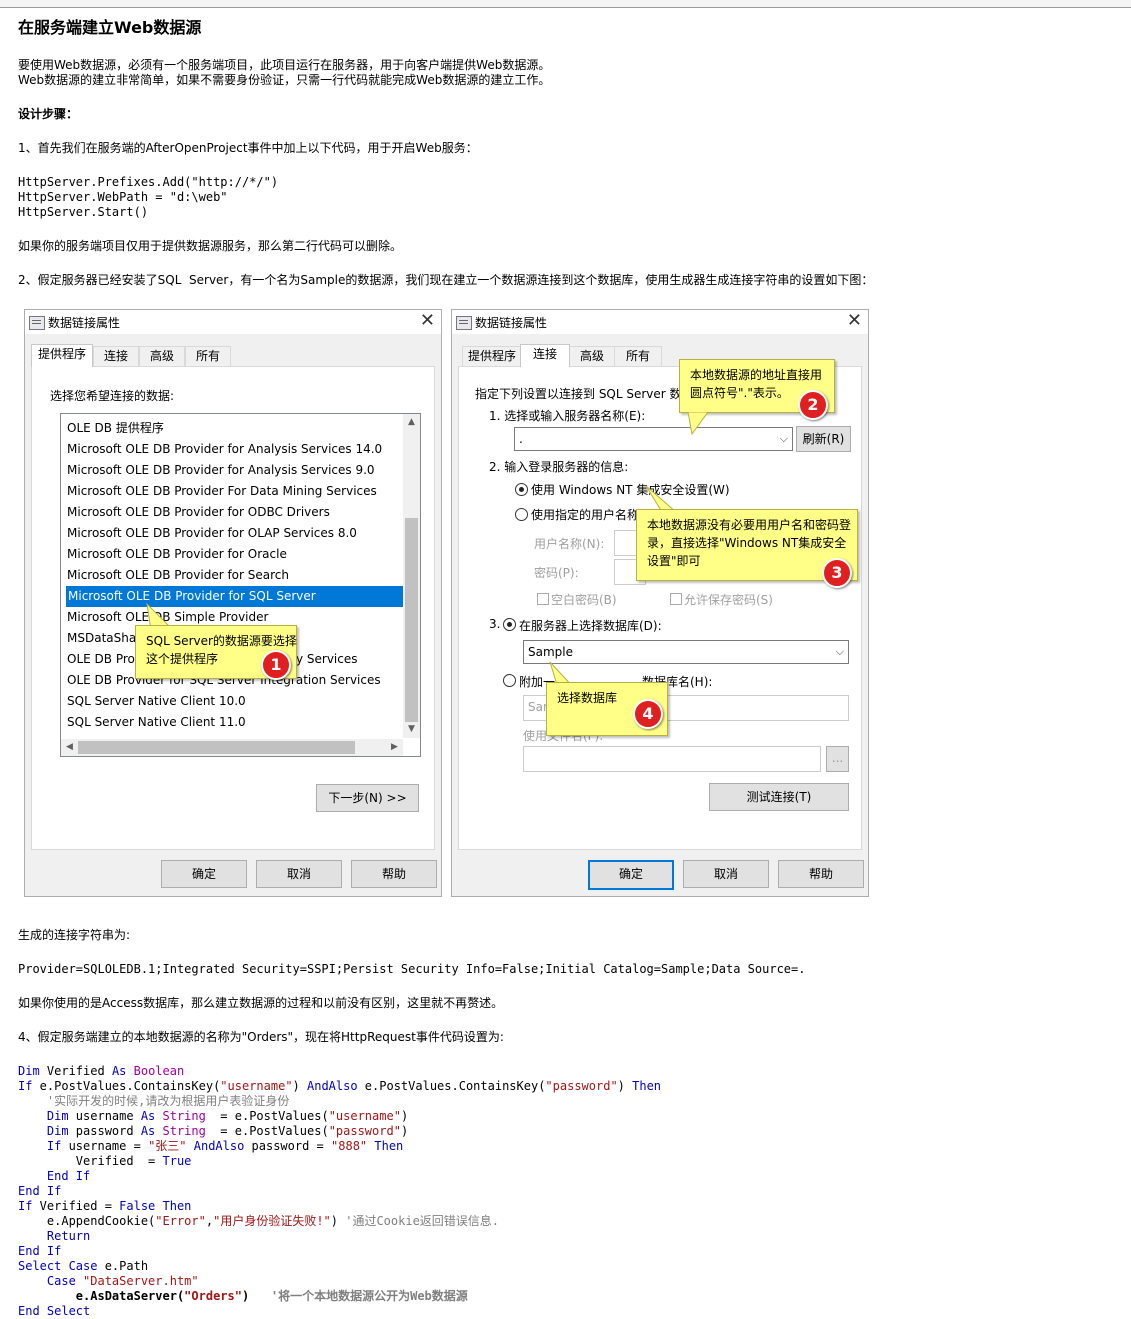  What do you see at coordinates (74, 935) in the screenshot?
I see `conn-heading: 生成的连接字符串为:` at bounding box center [74, 935].